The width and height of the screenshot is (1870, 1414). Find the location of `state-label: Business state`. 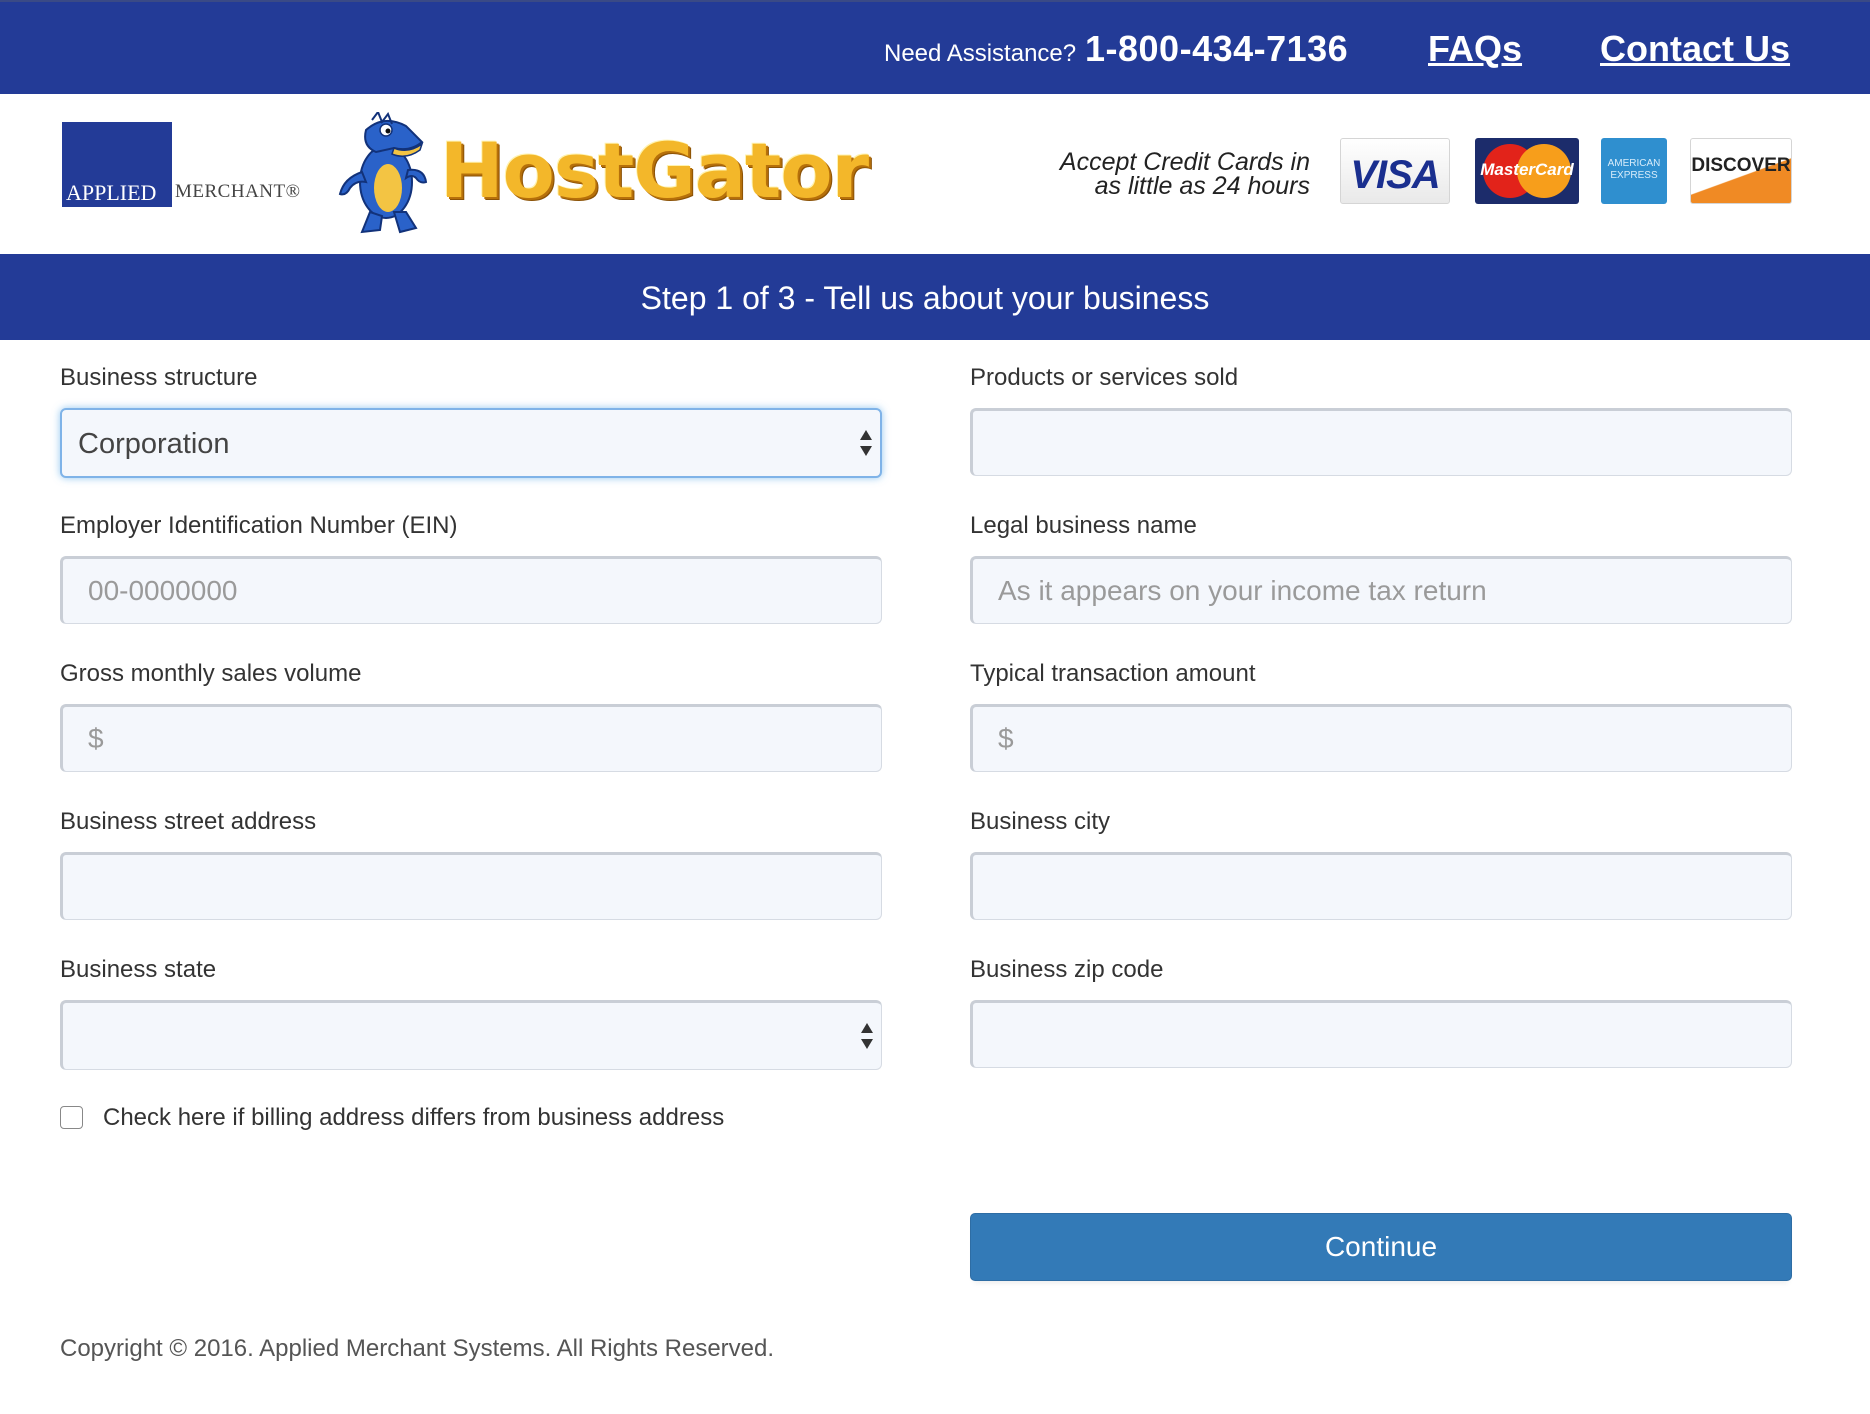

state-label: Business state is located at coordinates (138, 969).